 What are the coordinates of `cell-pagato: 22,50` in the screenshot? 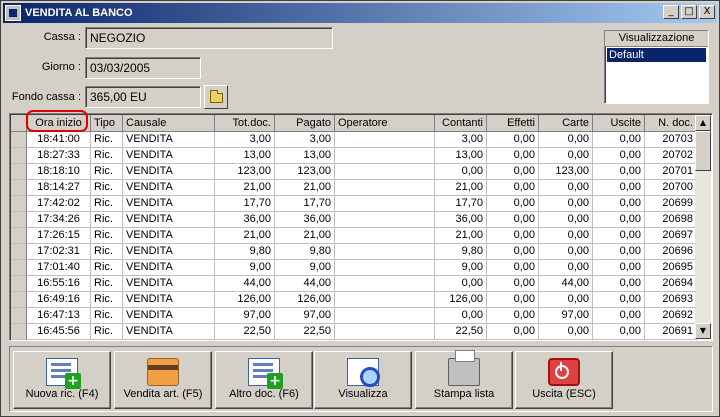 It's located at (305, 332).